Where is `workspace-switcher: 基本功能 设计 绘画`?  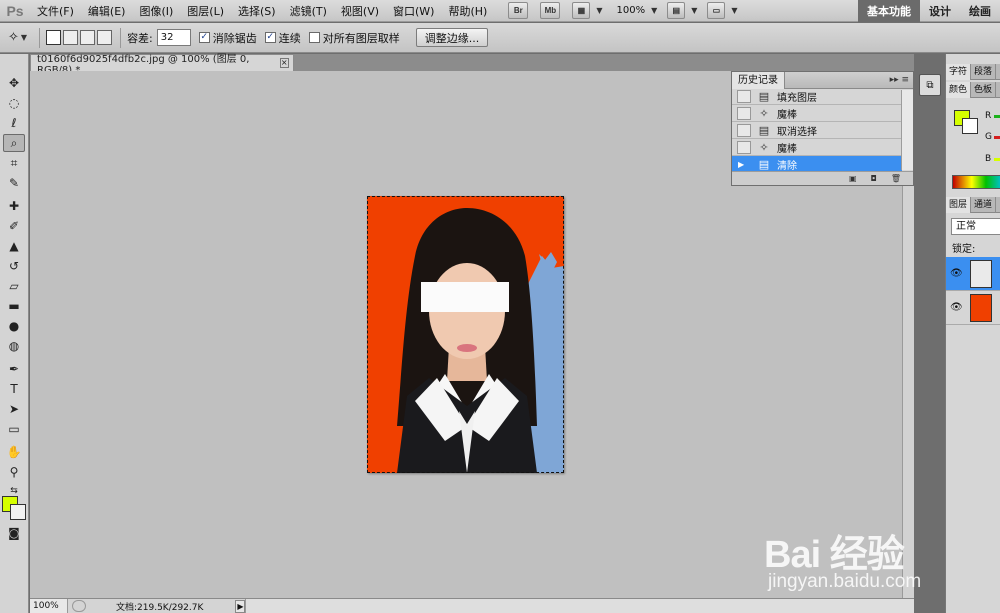 workspace-switcher: 基本功能 设计 绘画 is located at coordinates (929, 11).